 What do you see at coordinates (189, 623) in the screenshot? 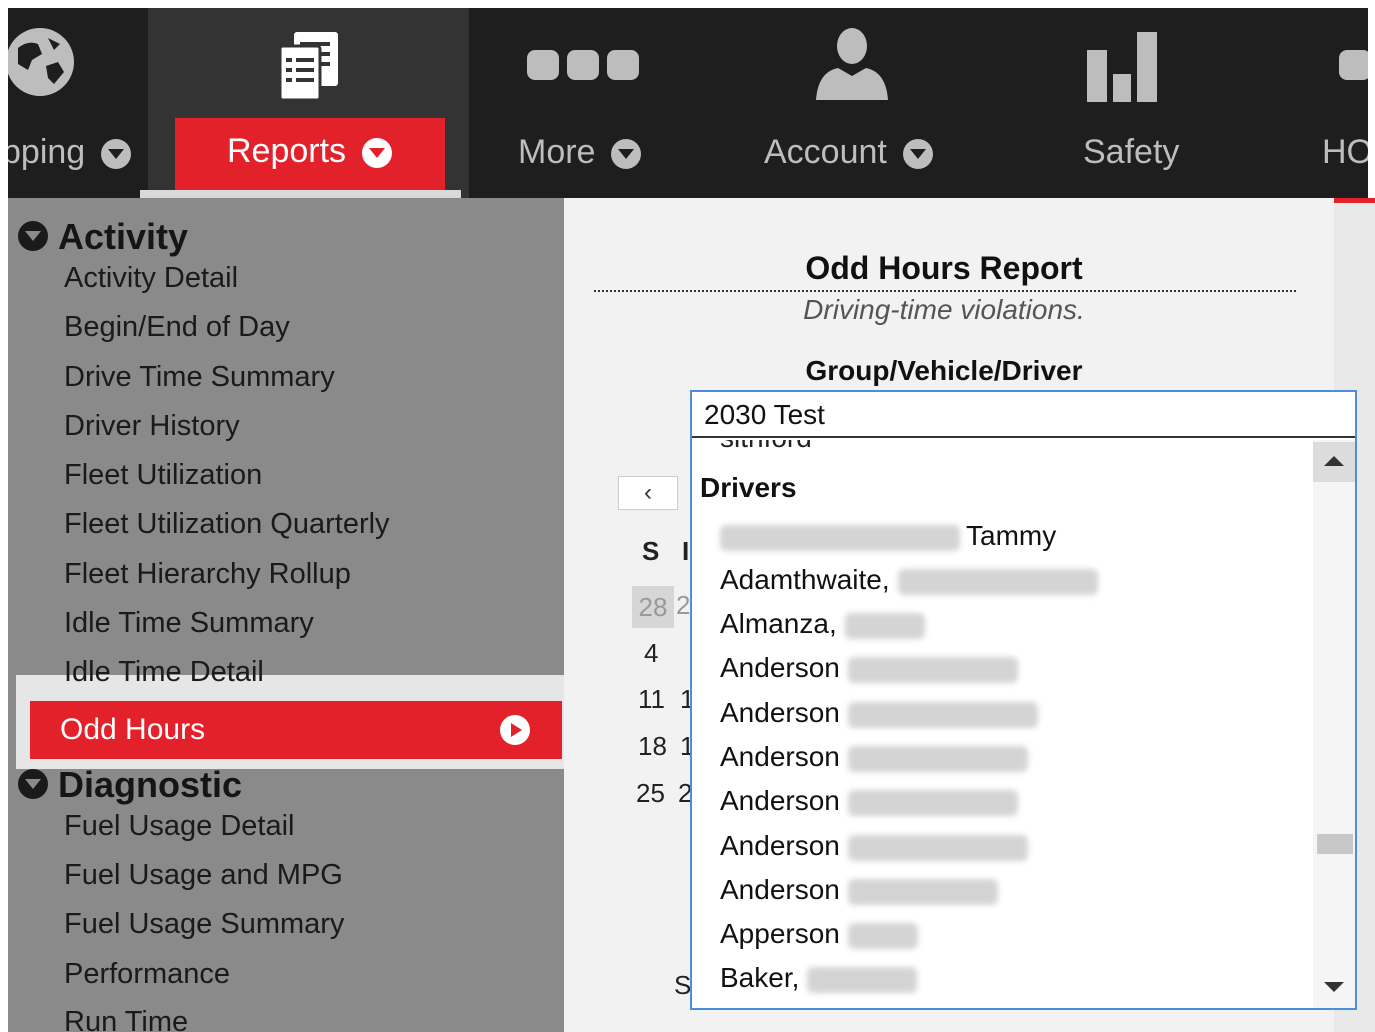
I see `sidebar-item-idle-time-summary: Idle Time Summary` at bounding box center [189, 623].